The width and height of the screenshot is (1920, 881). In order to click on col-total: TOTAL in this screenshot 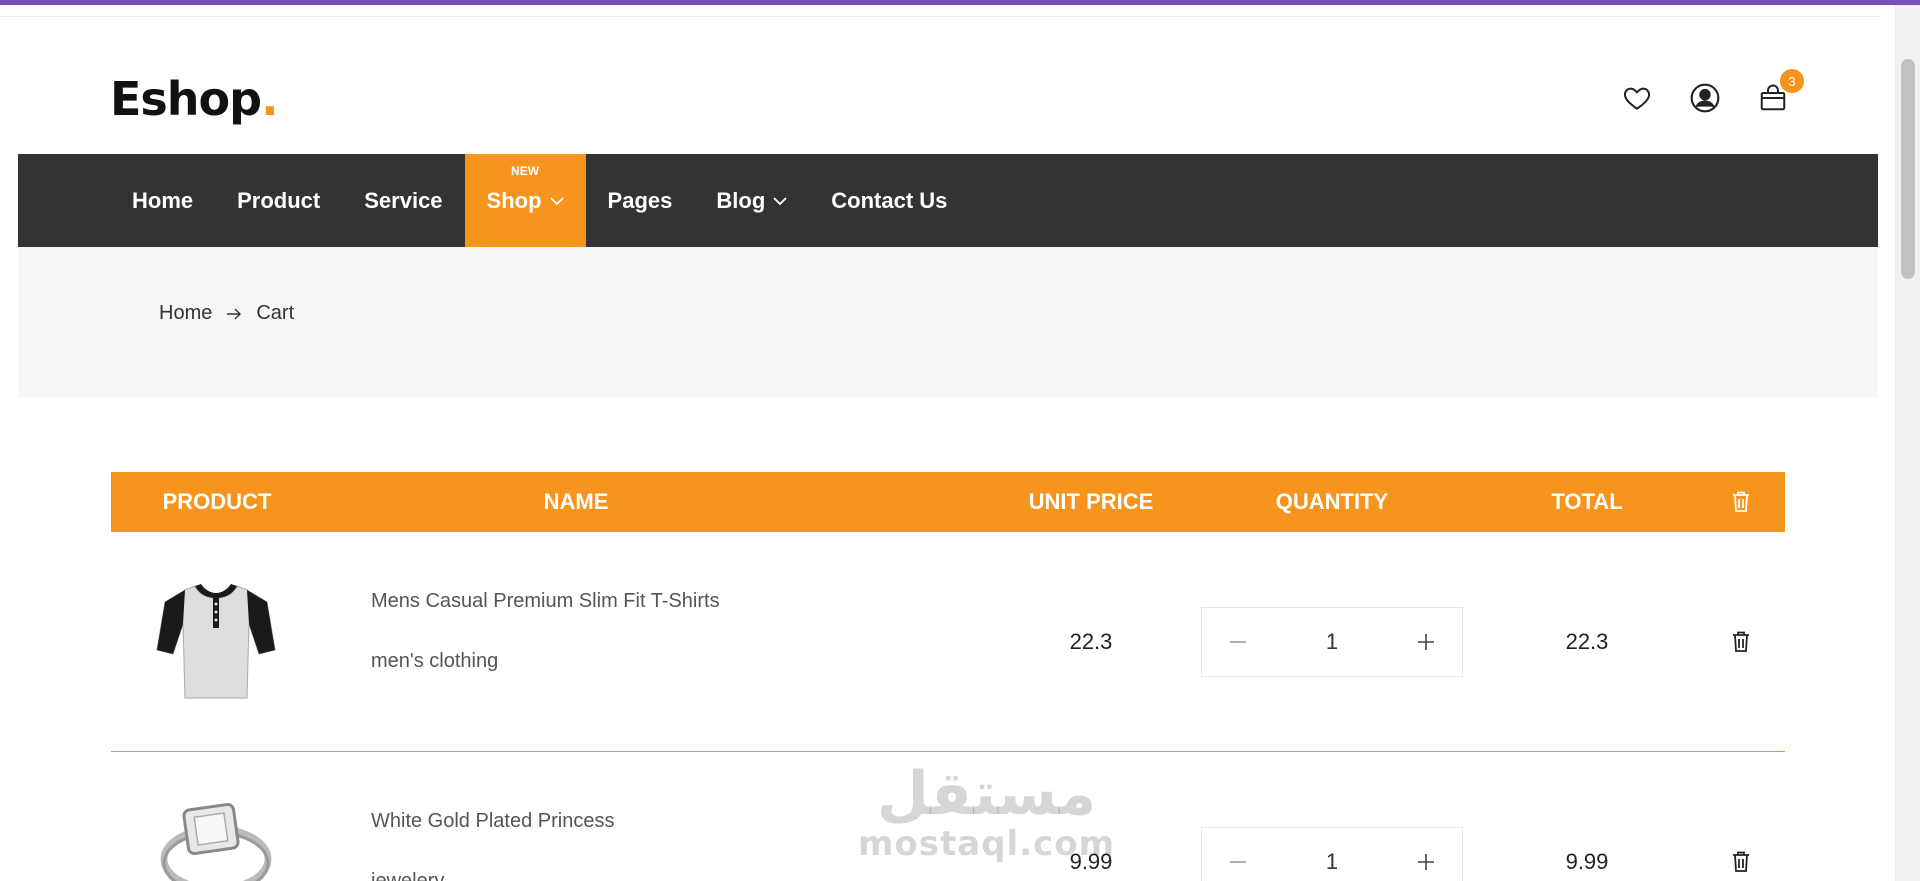, I will do `click(1587, 501)`.